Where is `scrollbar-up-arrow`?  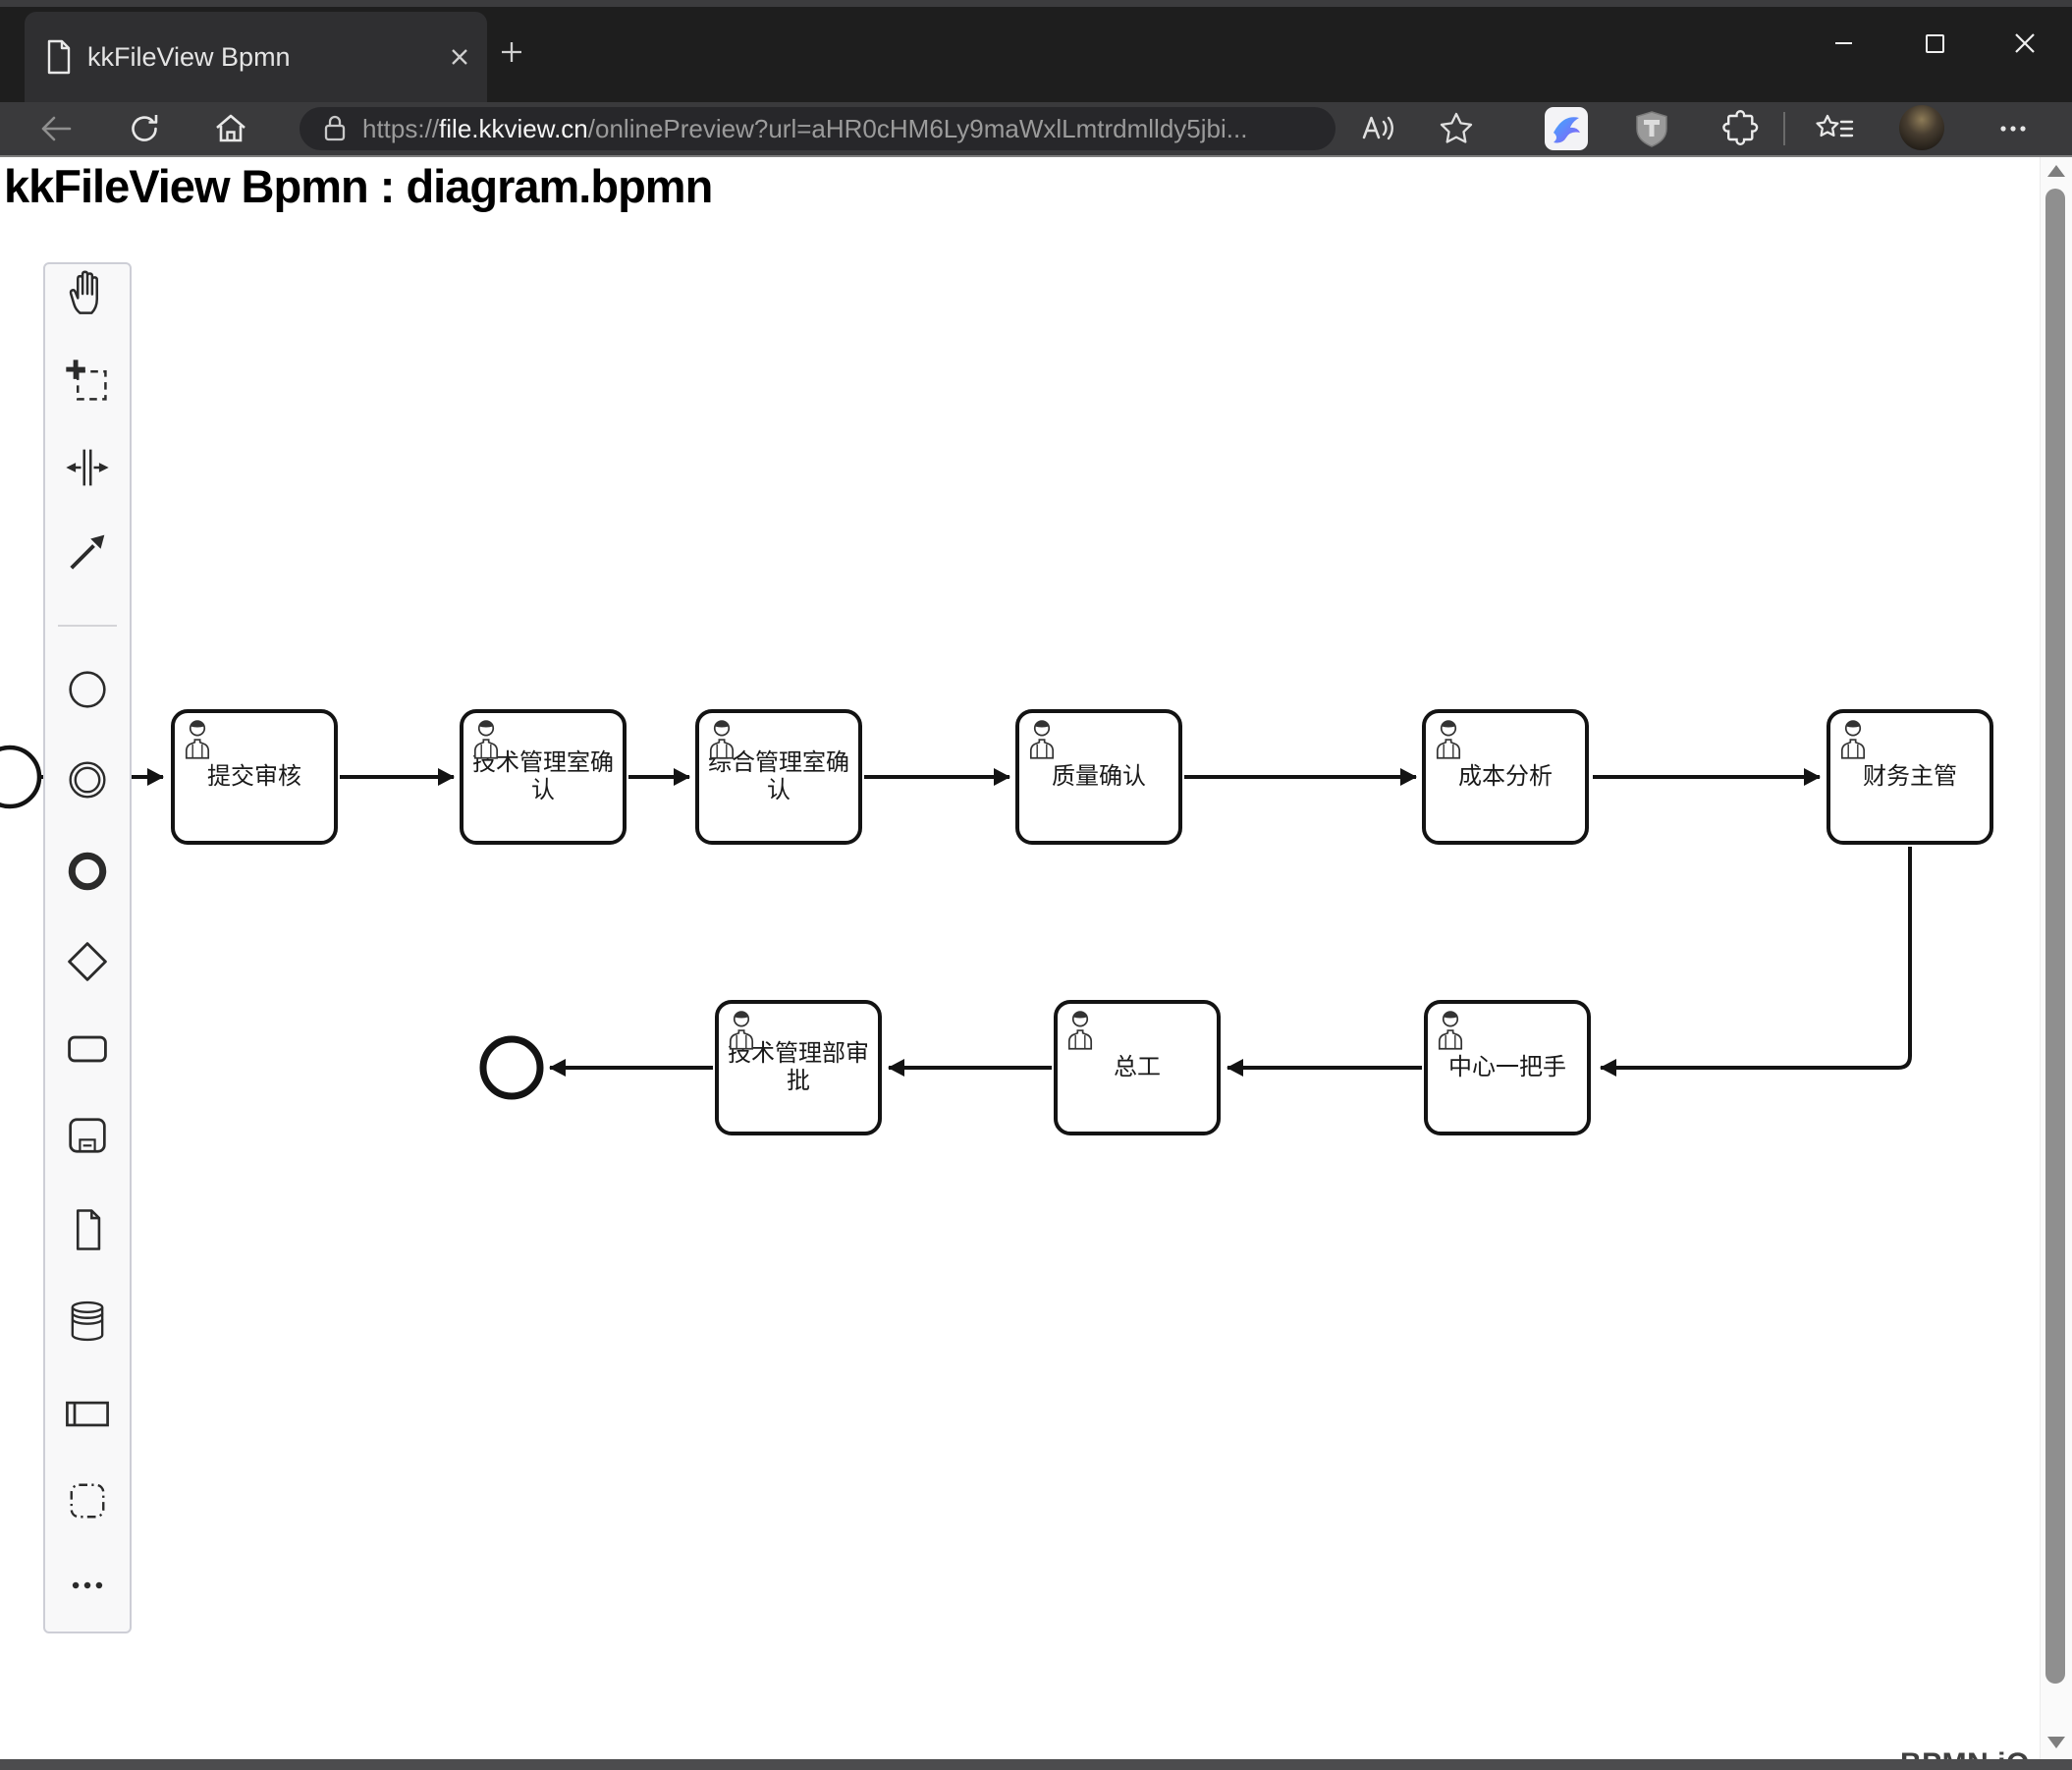 scrollbar-up-arrow is located at coordinates (2056, 171).